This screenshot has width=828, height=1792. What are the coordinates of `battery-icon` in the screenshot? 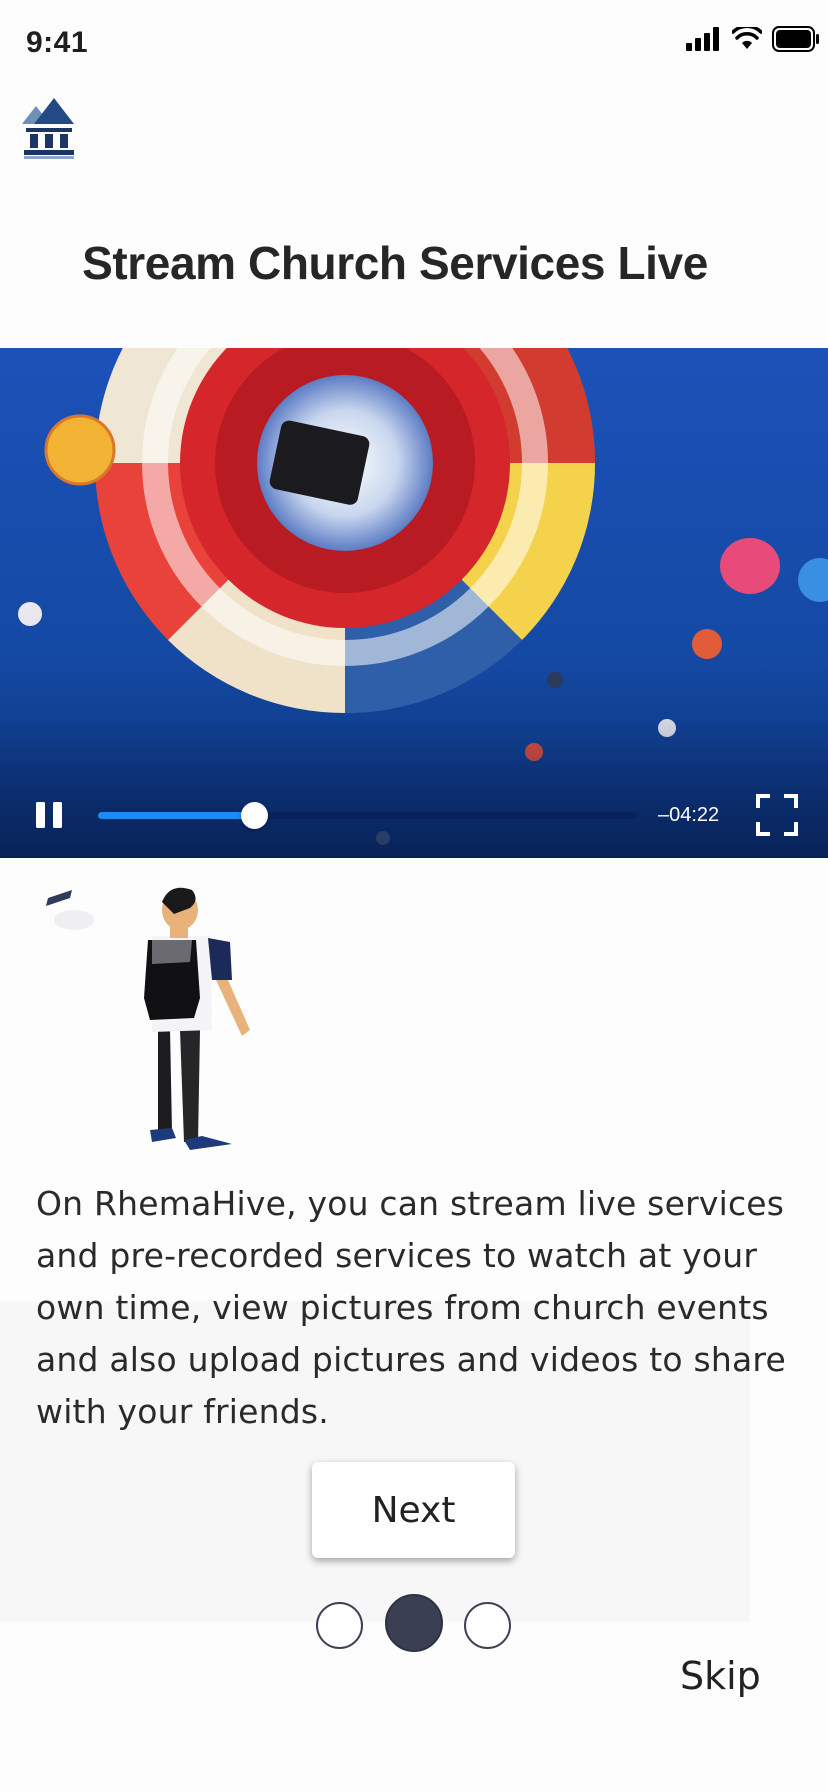 It's located at (795, 39).